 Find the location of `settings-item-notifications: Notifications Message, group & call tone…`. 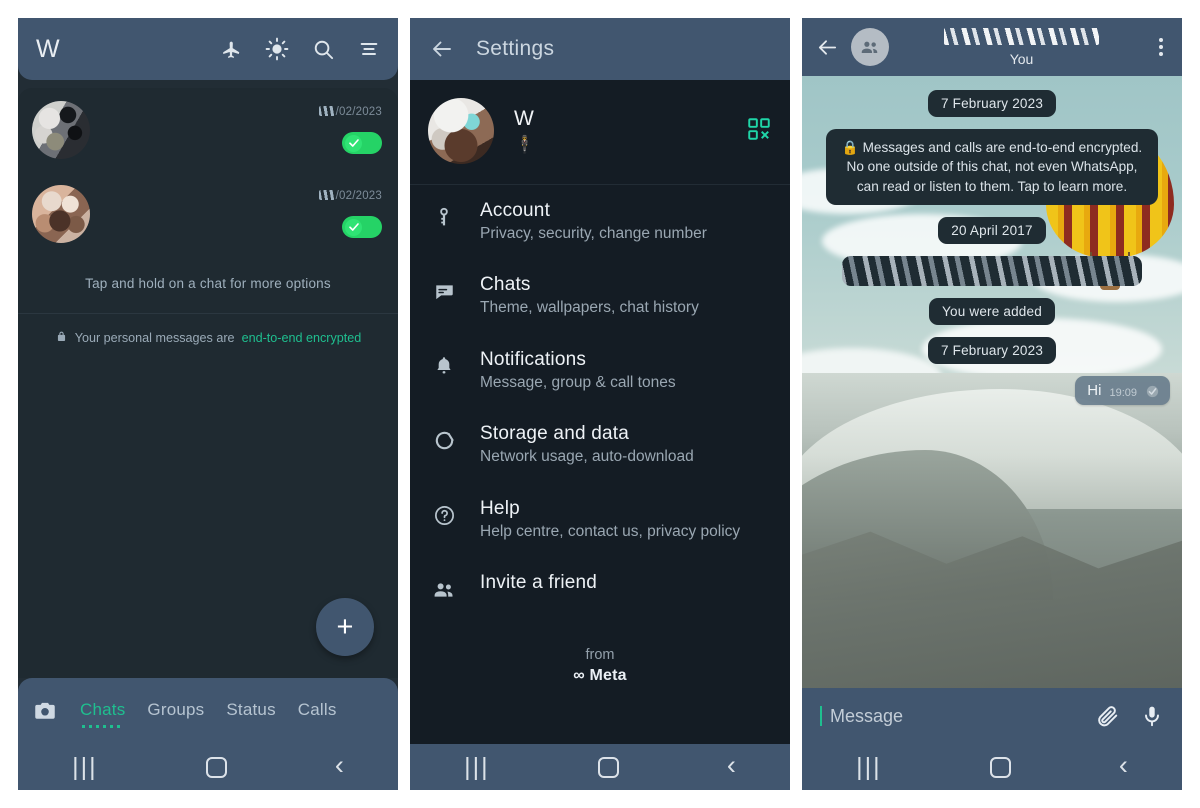

settings-item-notifications: Notifications Message, group & call tone… is located at coordinates (600, 371).